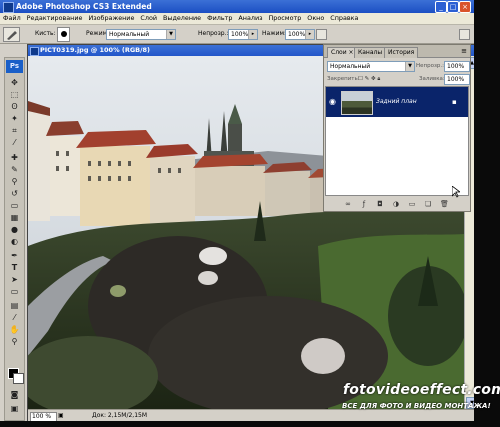 Image resolution: width=500 pixels, height=427 pixels. Describe the element at coordinates (357, 103) in the screenshot. I see `layer-thumbnail` at that location.